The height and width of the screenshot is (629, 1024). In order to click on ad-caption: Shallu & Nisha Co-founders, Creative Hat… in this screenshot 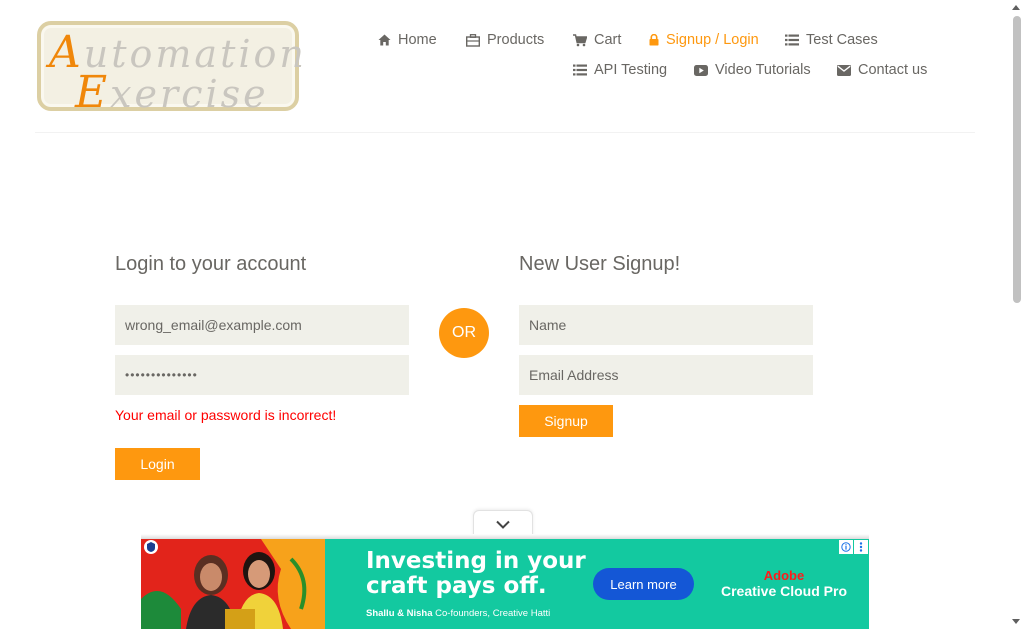, I will do `click(458, 613)`.